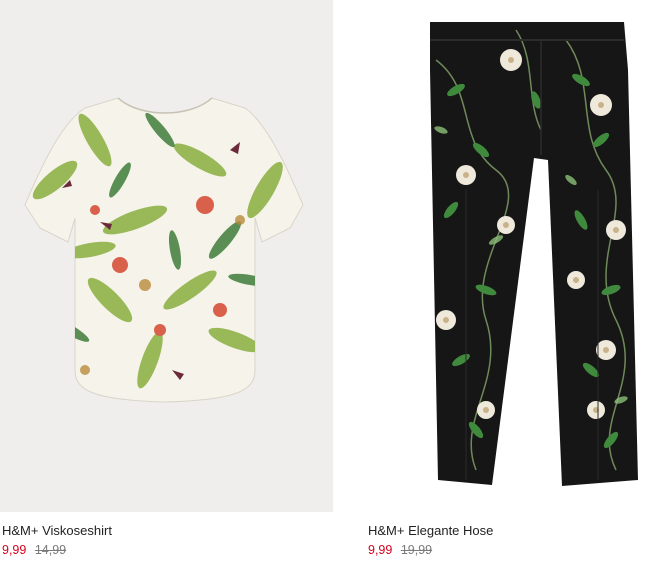 The width and height of the screenshot is (651, 575). What do you see at coordinates (50, 550) in the screenshot?
I see `original-price: 14,99` at bounding box center [50, 550].